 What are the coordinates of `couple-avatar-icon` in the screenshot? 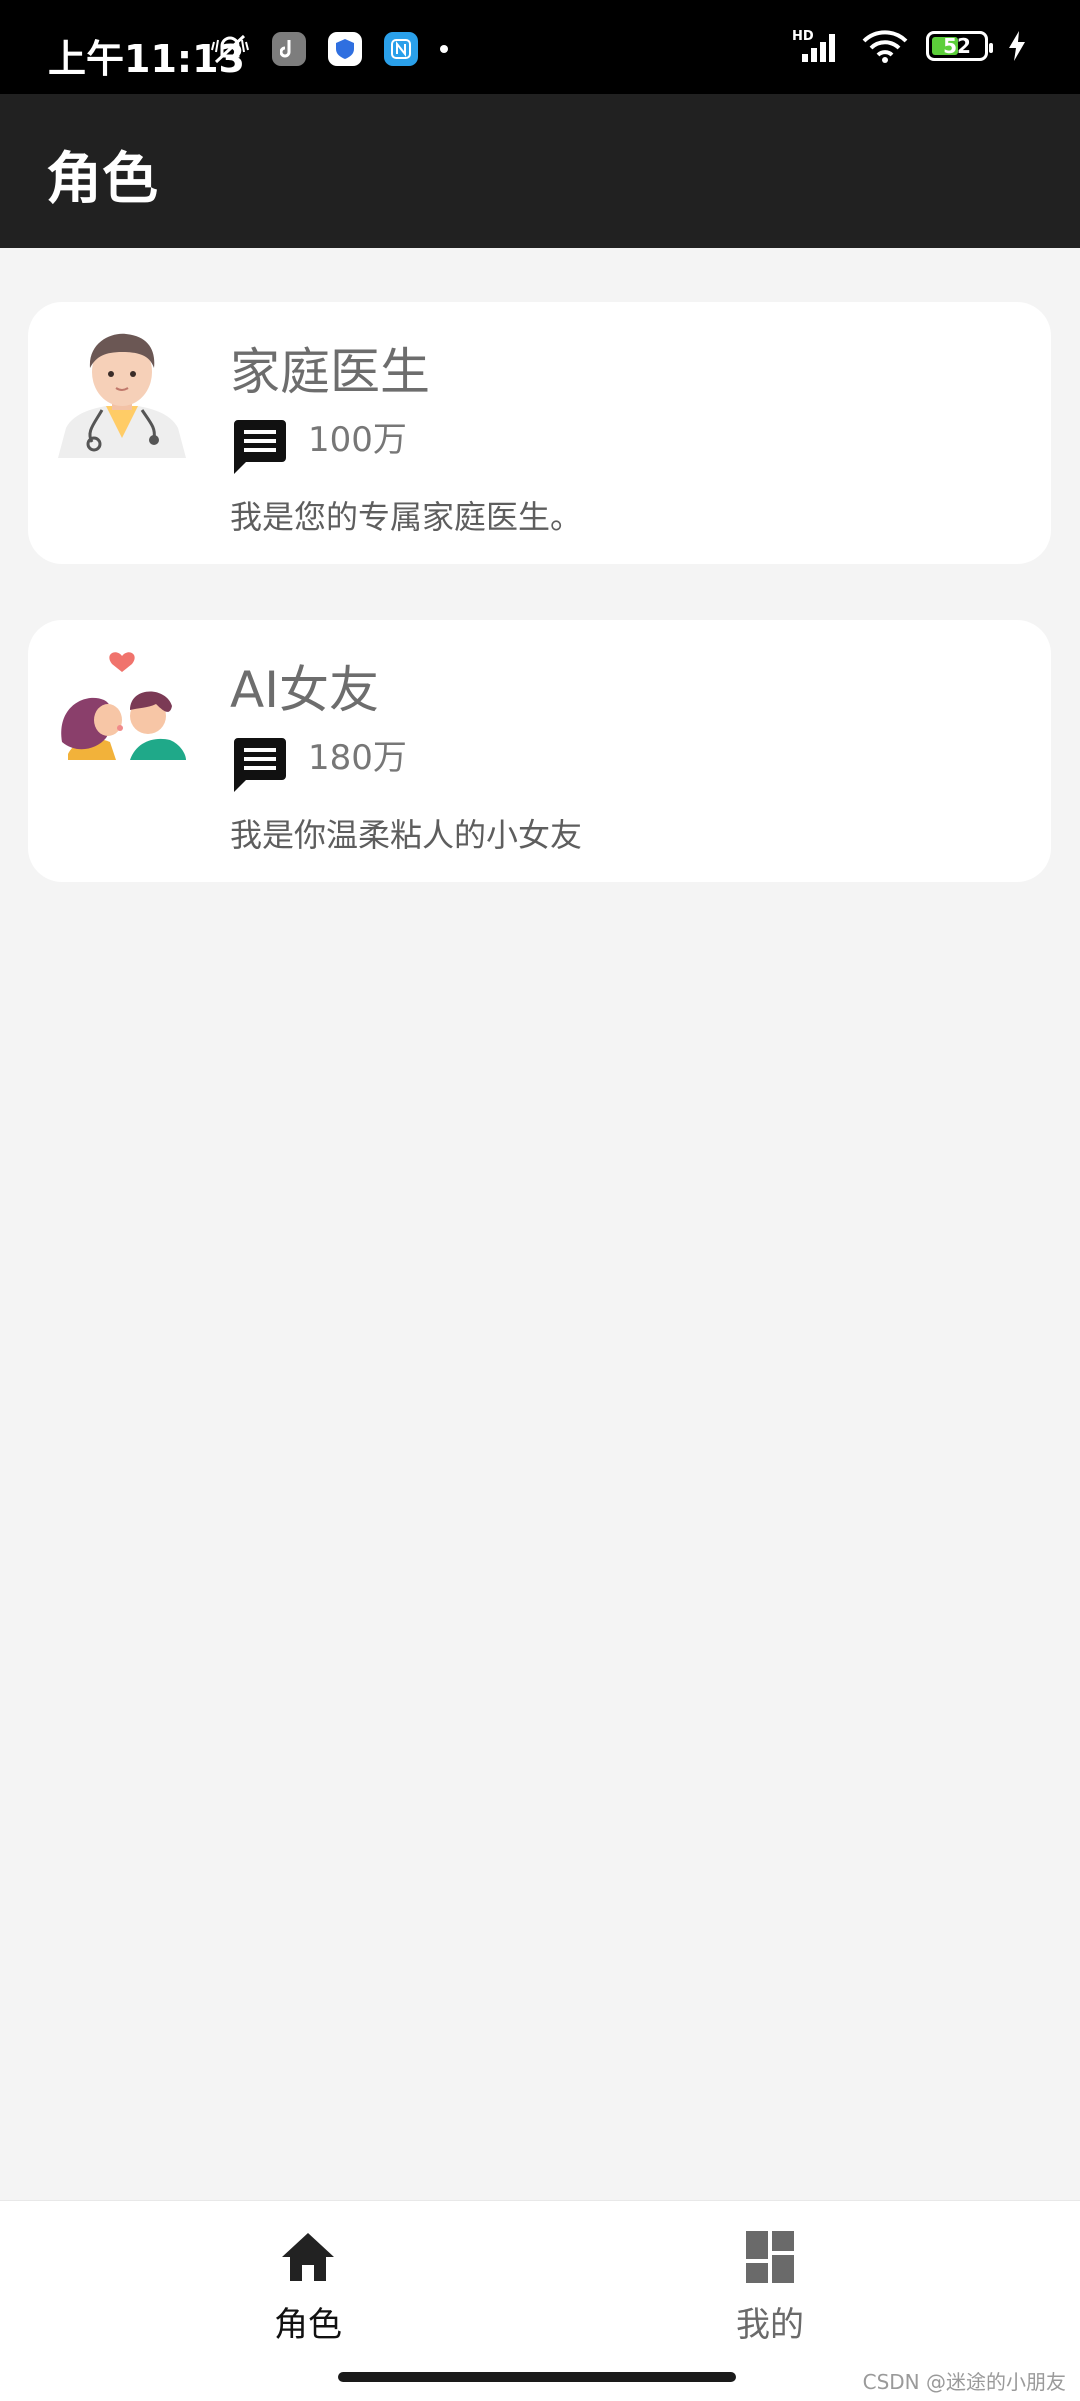 It's located at (123, 706).